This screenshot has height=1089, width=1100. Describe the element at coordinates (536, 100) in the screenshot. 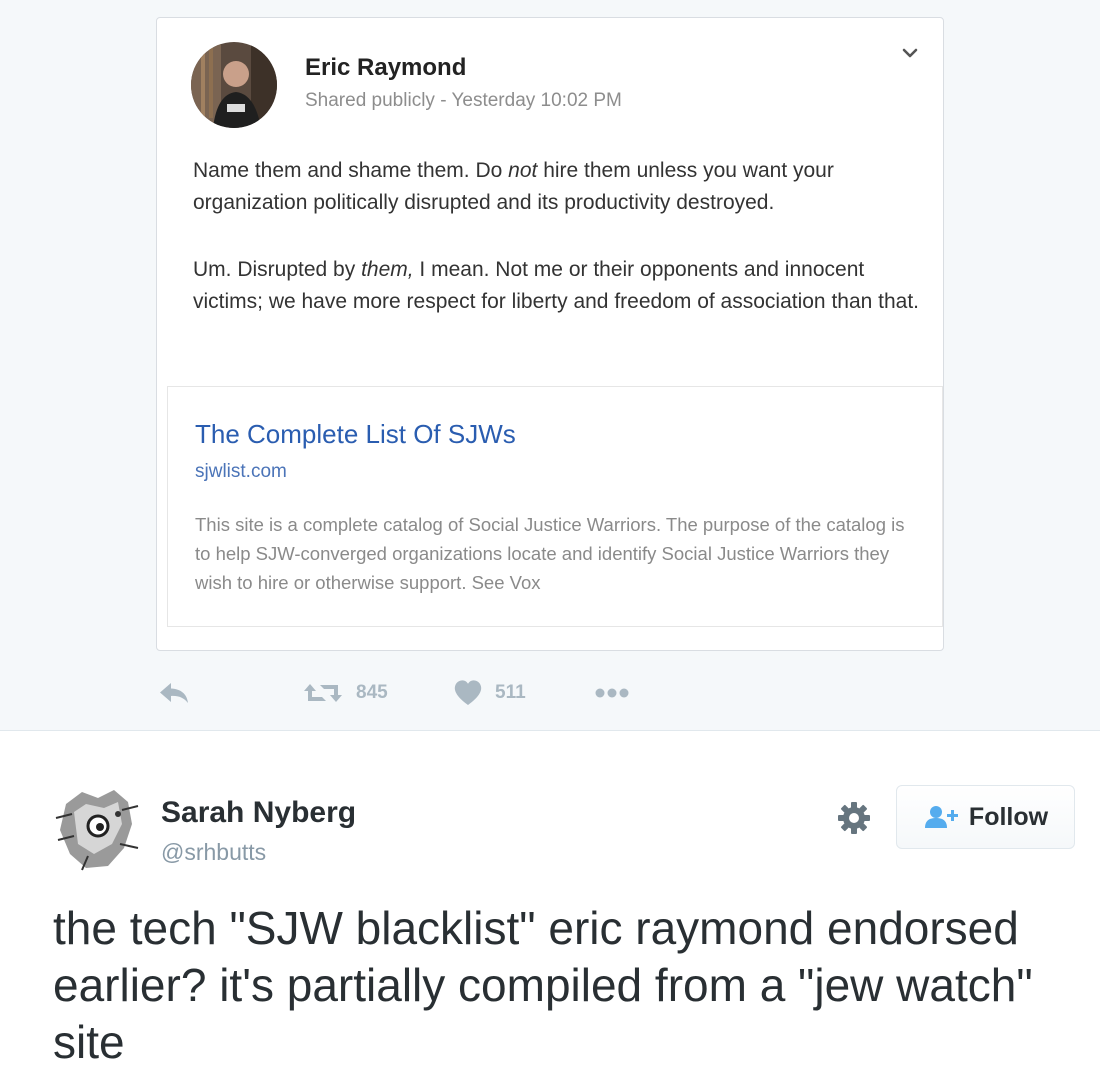

I see `post-timestamp: Yesterday 10:02 PM` at that location.